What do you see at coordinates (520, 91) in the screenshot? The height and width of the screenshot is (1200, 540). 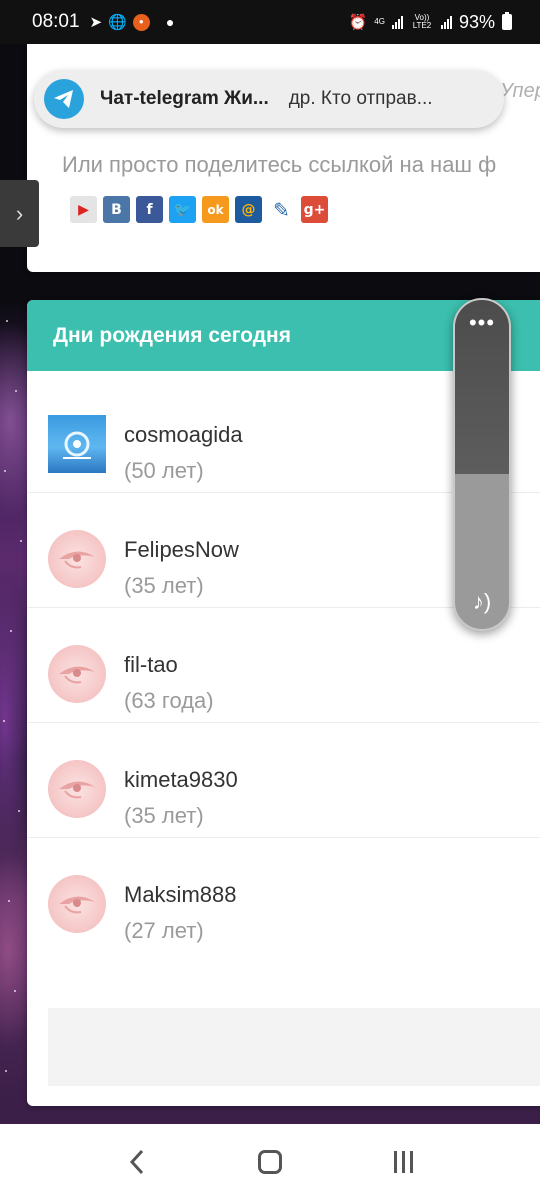 I see `share-partial-text: Упер` at bounding box center [520, 91].